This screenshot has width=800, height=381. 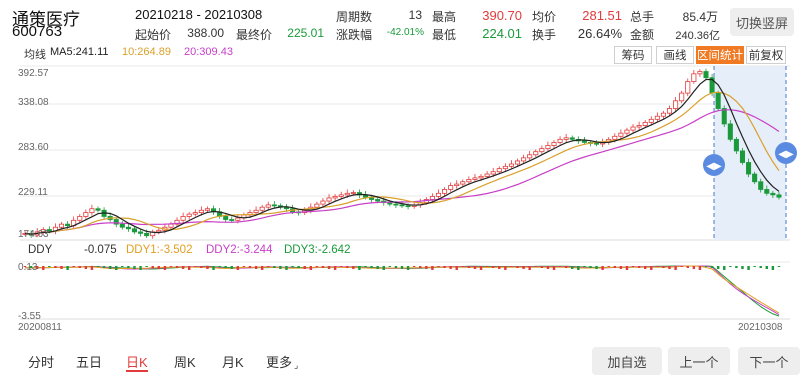 I want to click on tab-more: 更多, so click(x=279, y=361).